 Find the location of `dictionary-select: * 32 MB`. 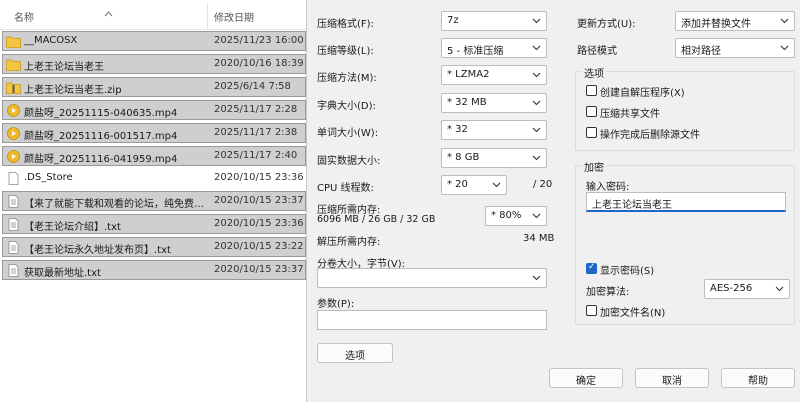

dictionary-select: * 32 MB is located at coordinates (494, 103).